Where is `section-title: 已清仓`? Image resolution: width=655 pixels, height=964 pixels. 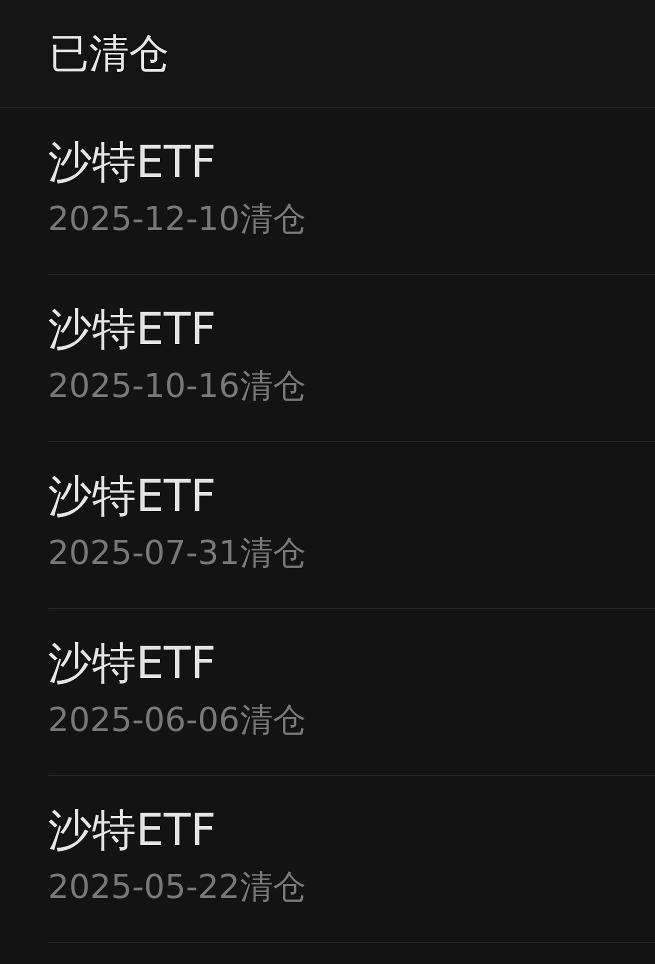 section-title: 已清仓 is located at coordinates (109, 54).